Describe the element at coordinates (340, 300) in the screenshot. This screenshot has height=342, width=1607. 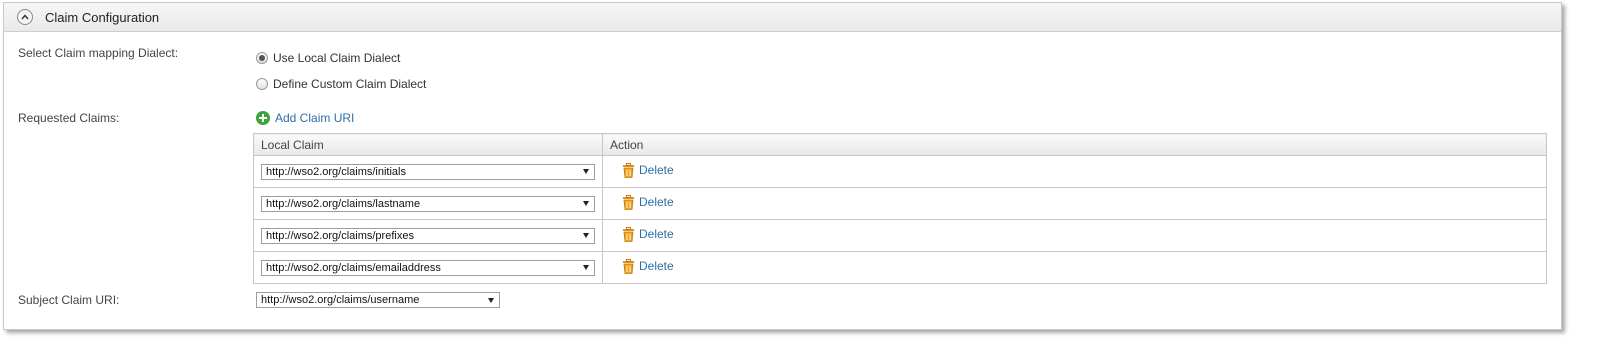
I see `subject-claim-value: http://wso2.org/claims/username` at that location.